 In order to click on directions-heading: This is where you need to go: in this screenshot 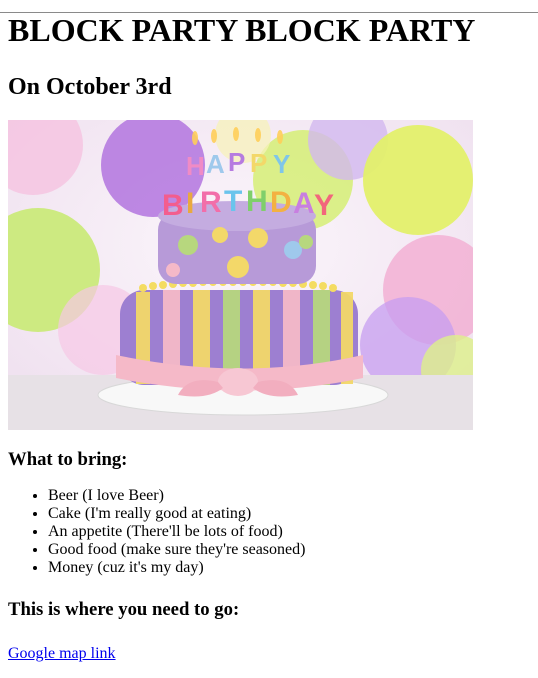, I will do `click(124, 609)`.